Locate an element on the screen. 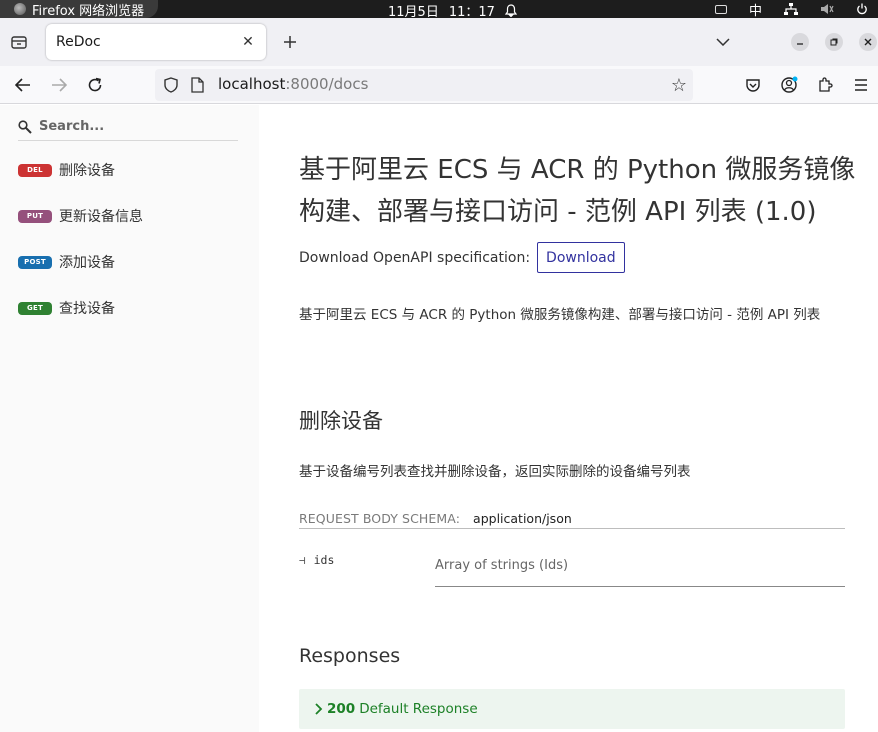 Image resolution: width=878 pixels, height=732 pixels. back-button is located at coordinates (23, 85).